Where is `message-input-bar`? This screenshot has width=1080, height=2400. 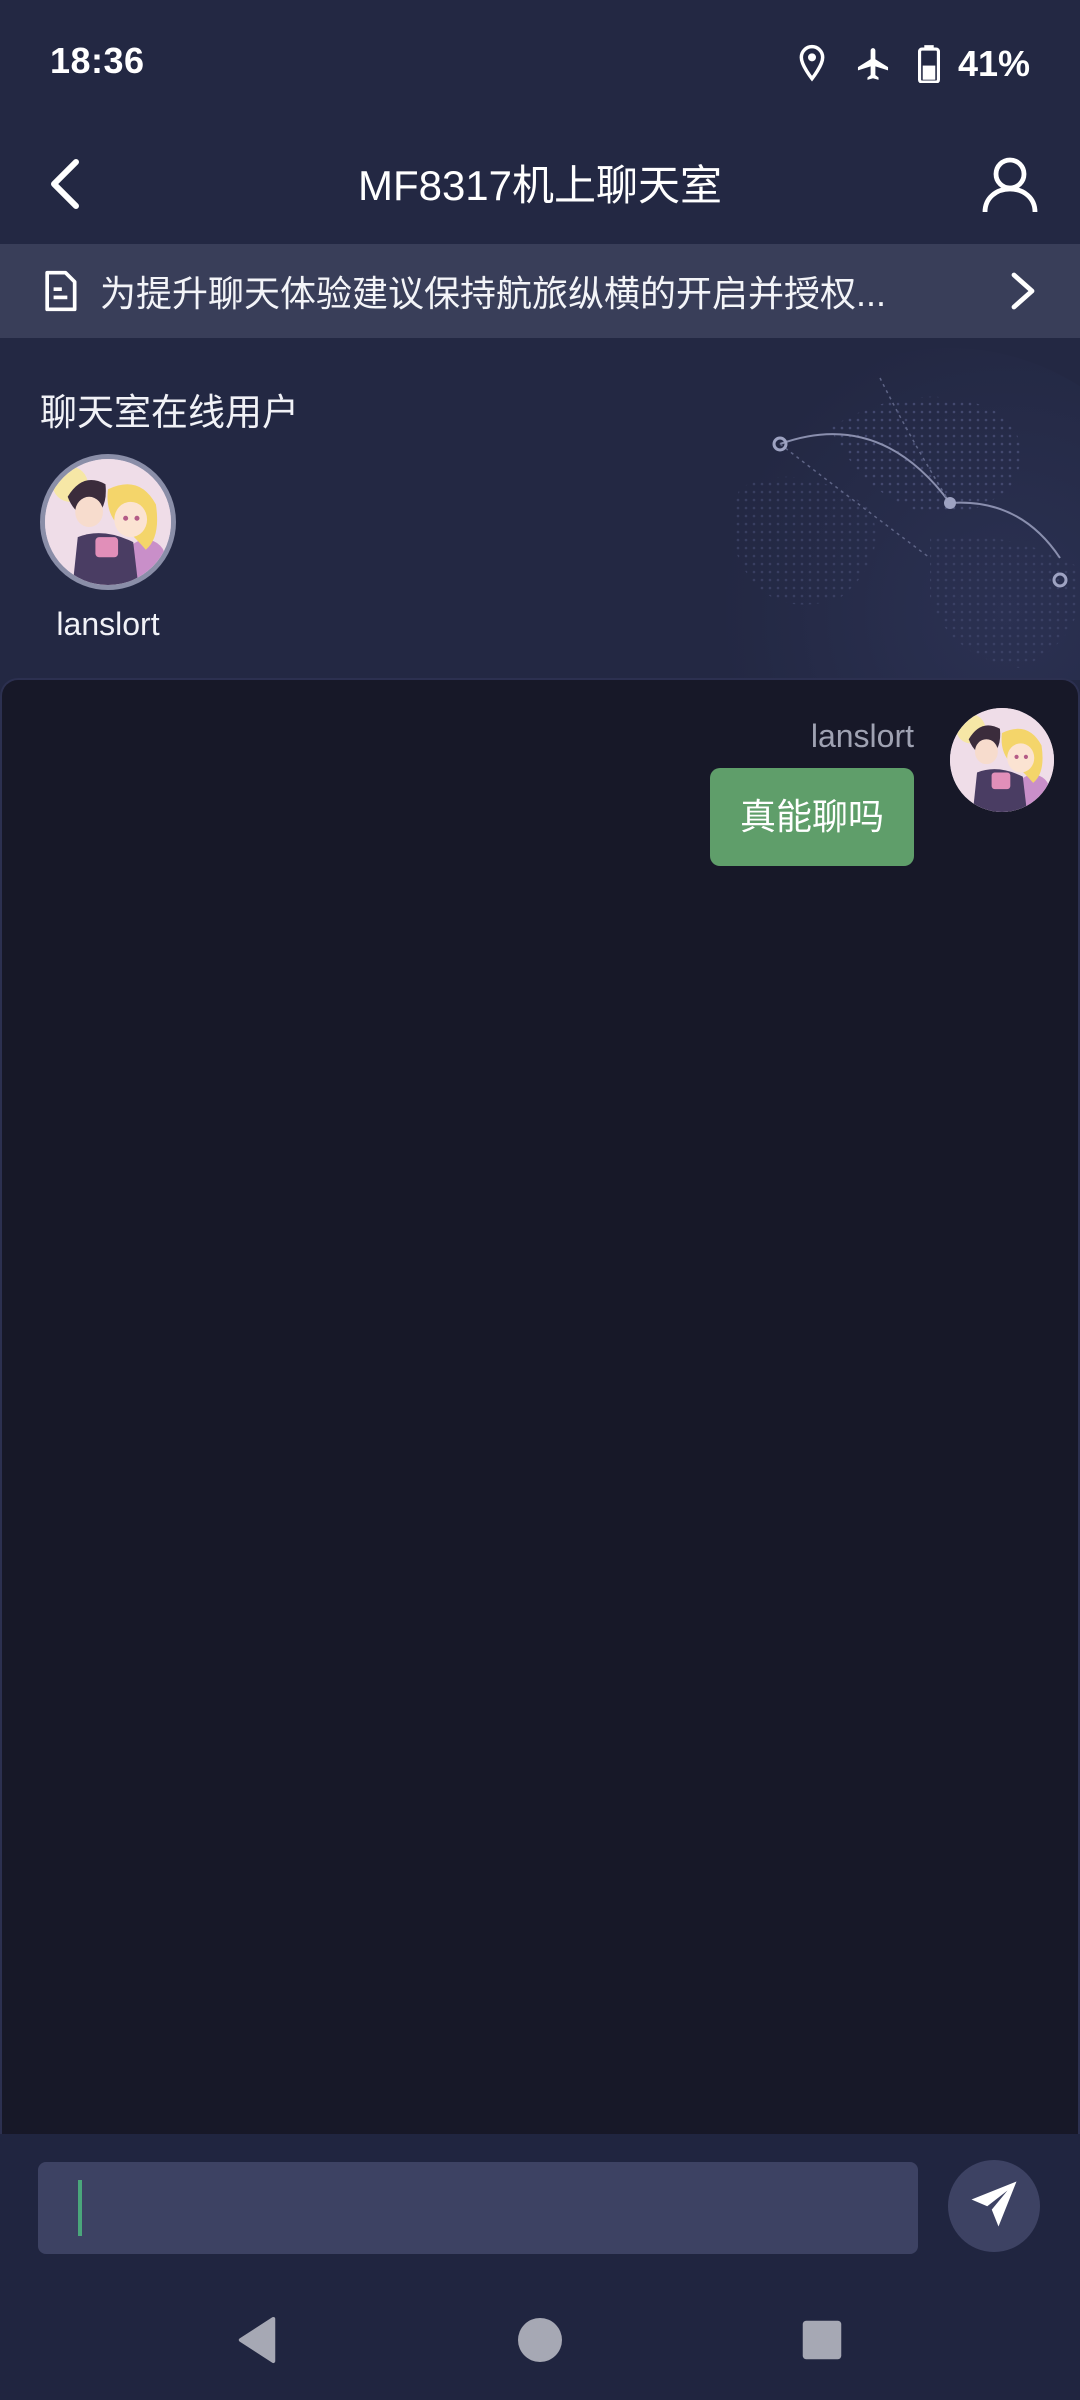 message-input-bar is located at coordinates (540, 2204).